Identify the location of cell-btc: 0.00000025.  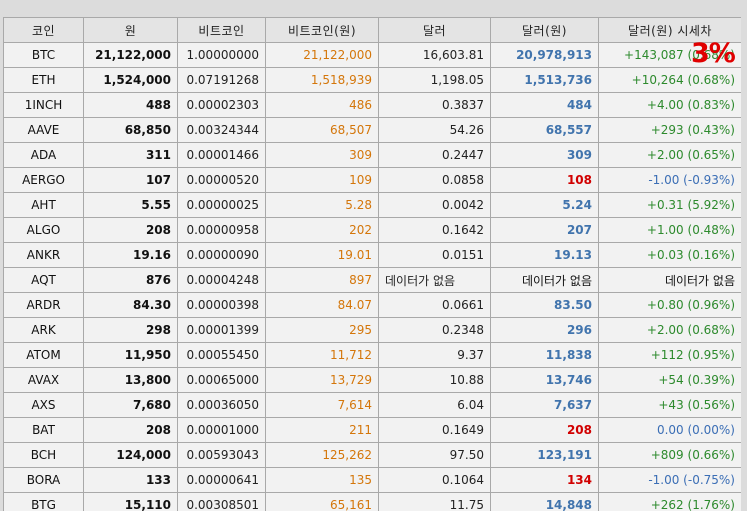
(221, 205).